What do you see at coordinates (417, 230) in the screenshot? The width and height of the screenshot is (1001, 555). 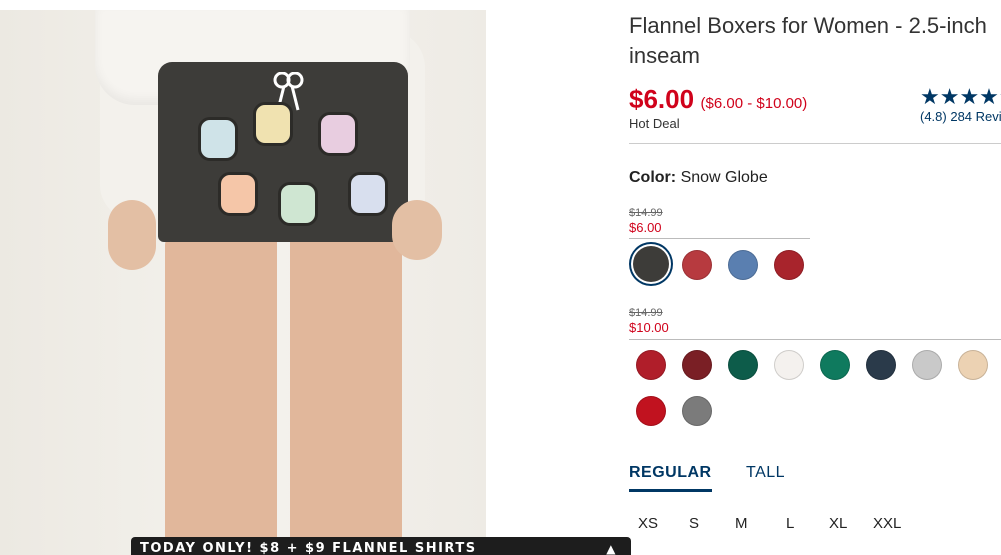 I see `model-right-hand` at bounding box center [417, 230].